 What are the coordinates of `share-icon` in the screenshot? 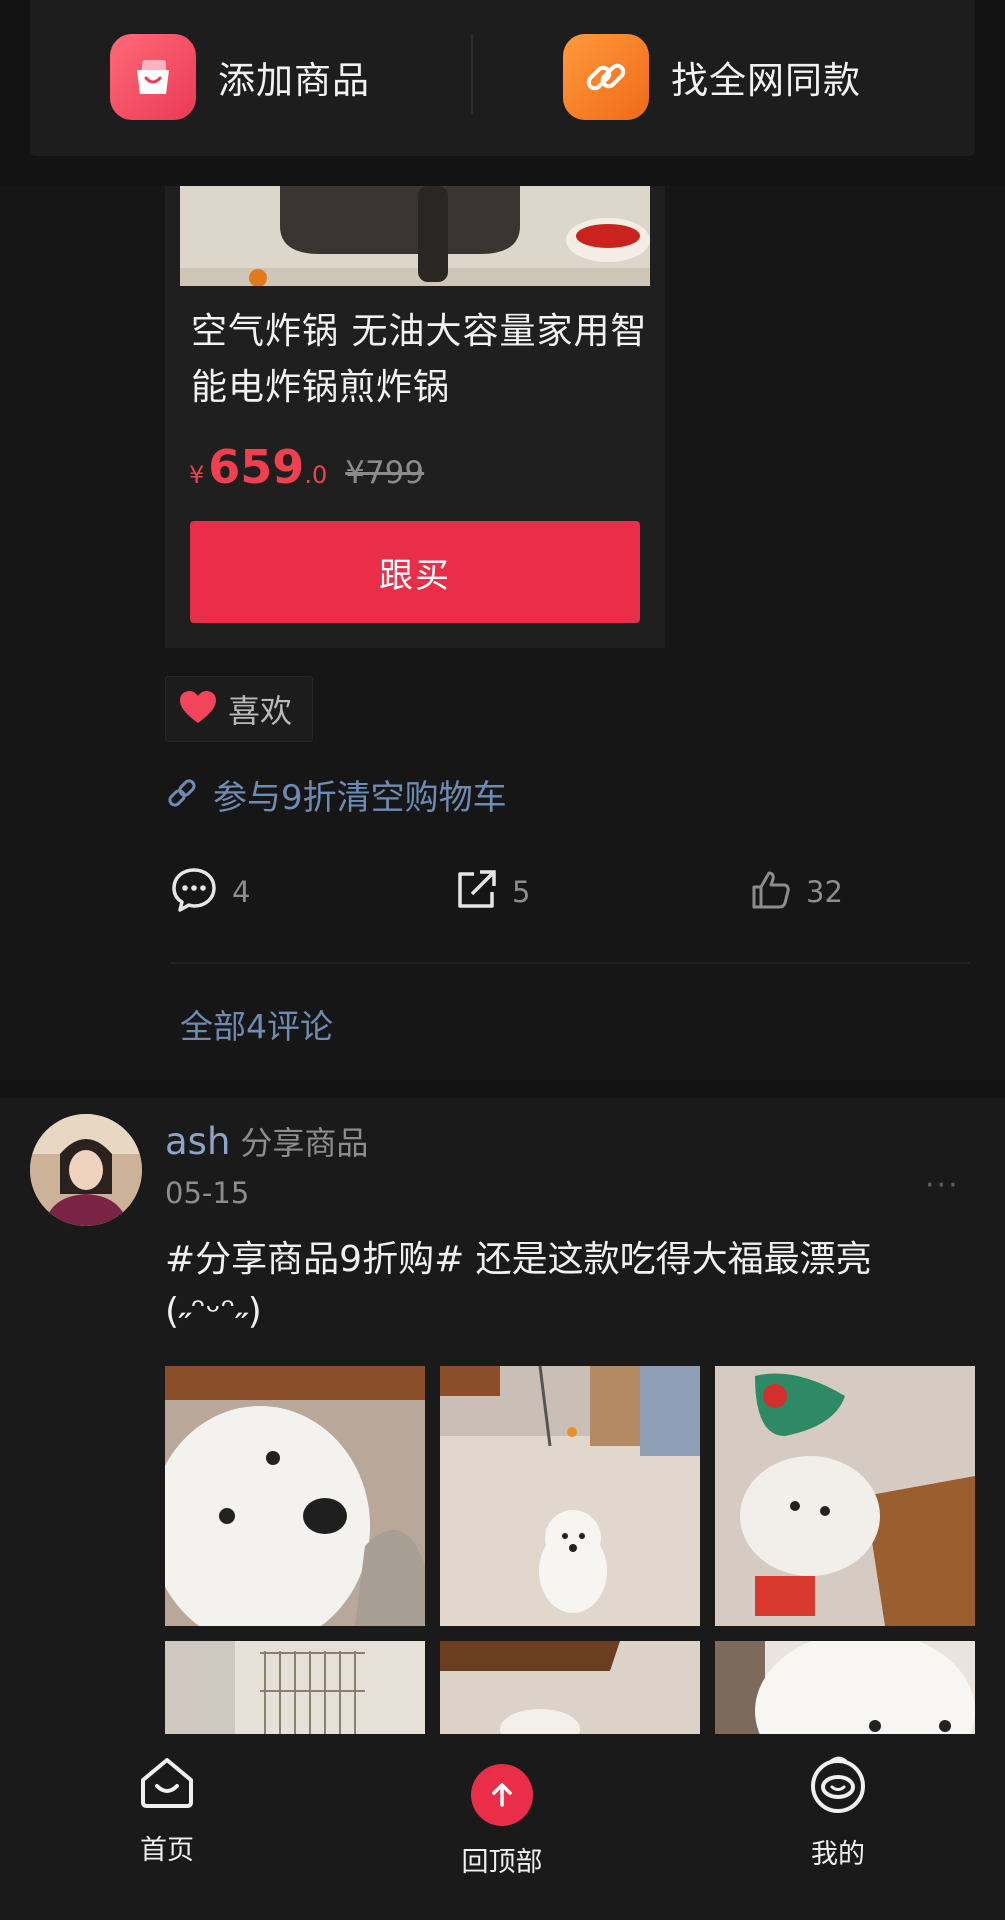 It's located at (476, 892).